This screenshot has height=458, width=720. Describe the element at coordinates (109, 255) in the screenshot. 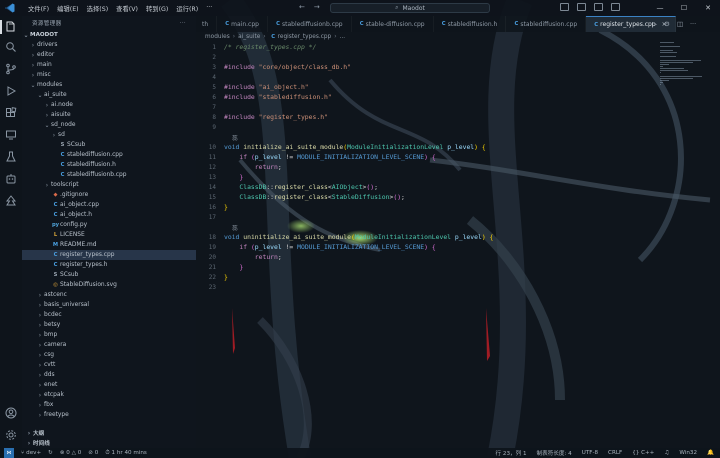

I see `tree-file: Cregister_types.cpp` at that location.